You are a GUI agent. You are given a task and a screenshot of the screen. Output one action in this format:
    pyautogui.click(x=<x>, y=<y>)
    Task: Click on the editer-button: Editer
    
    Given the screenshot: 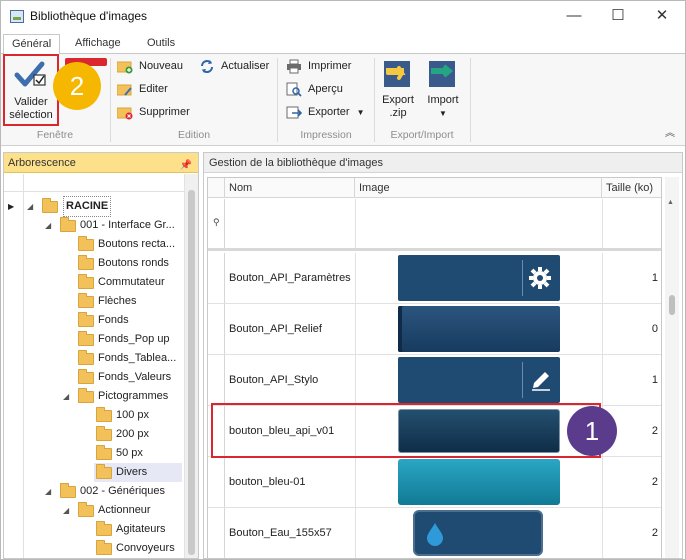 What is the action you would take?
    pyautogui.click(x=142, y=89)
    